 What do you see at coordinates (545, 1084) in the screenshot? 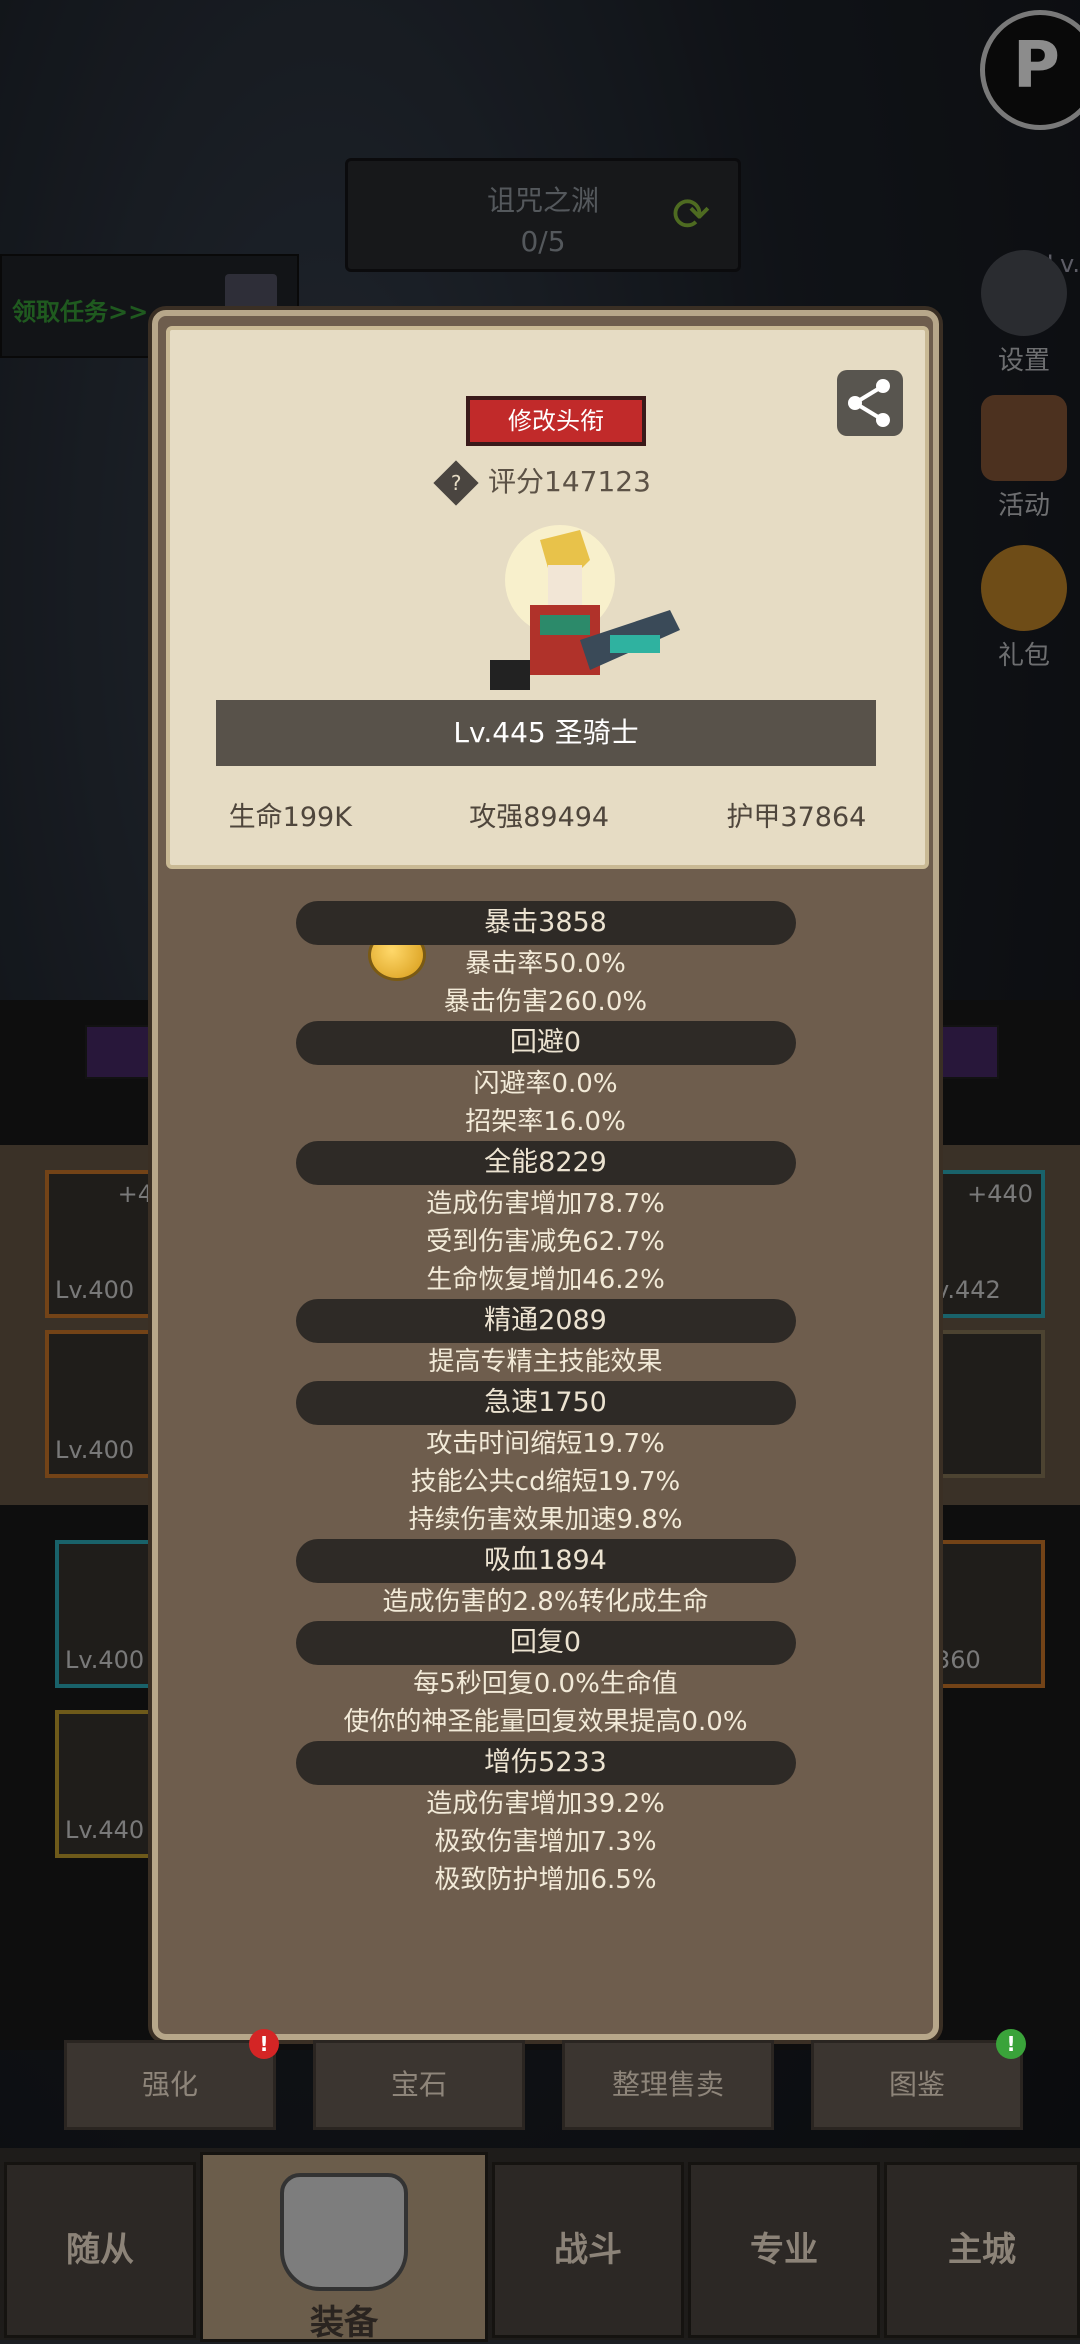
I see `attr-line: 闪避率0.0%` at bounding box center [545, 1084].